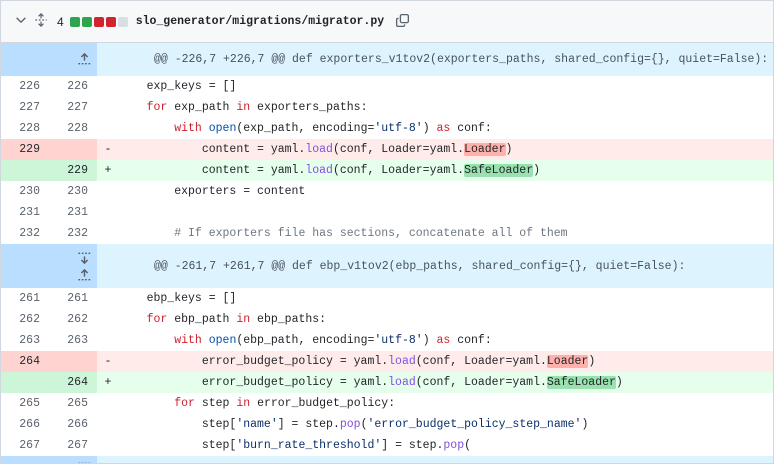  I want to click on new-line-number: 232, so click(73, 233).